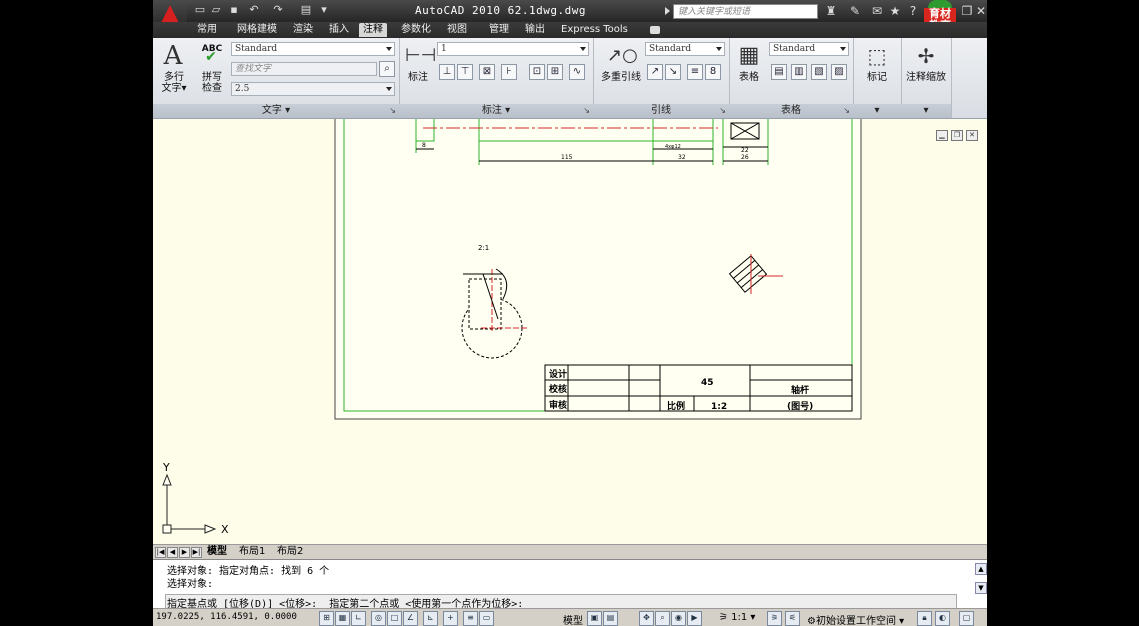 This screenshot has width=1139, height=626. Describe the element at coordinates (200, 10) in the screenshot. I see `new-icon: ▭` at that location.